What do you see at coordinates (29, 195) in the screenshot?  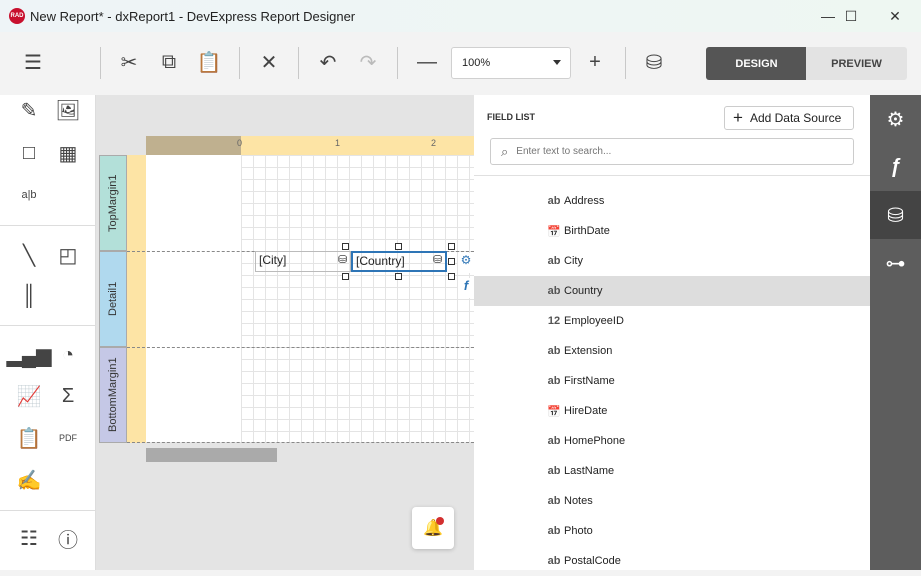 I see `checkbox-text-tool-icon: a|b` at bounding box center [29, 195].